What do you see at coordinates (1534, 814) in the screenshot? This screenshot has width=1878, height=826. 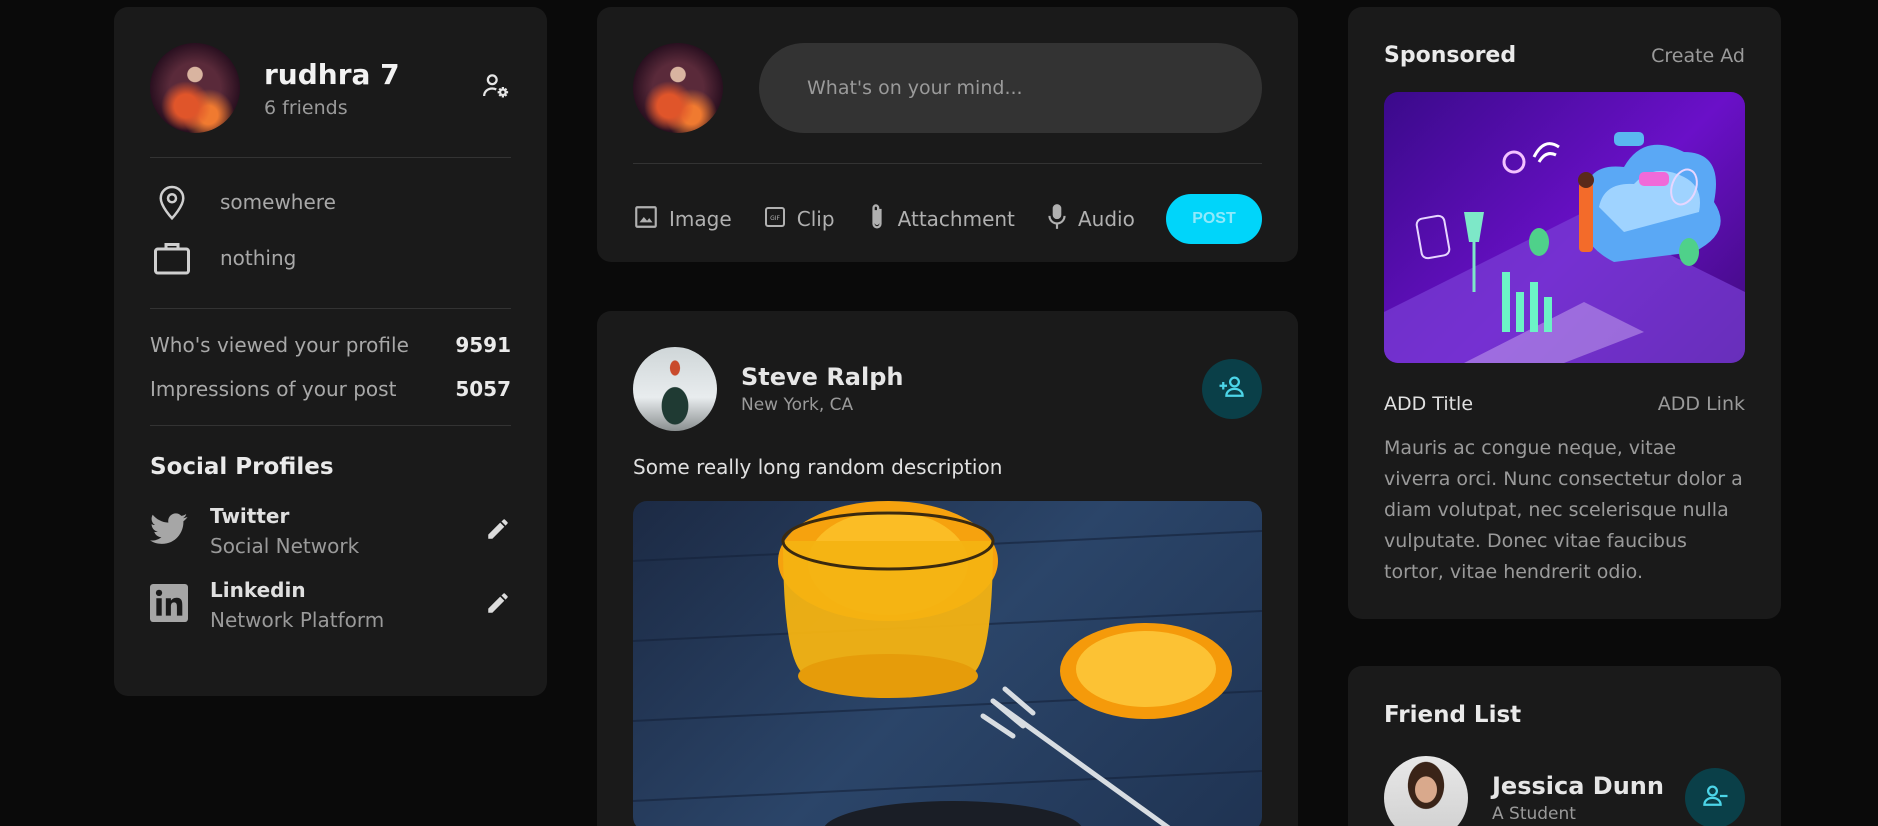 I see `friend-sub: A Student` at bounding box center [1534, 814].